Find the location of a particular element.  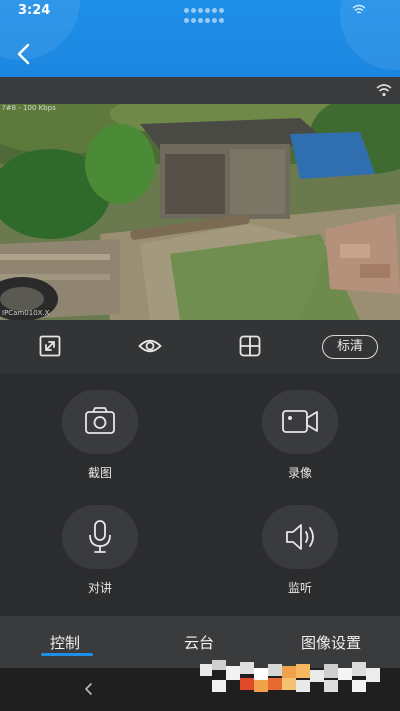

tab-ptz: 云台 is located at coordinates (199, 642).